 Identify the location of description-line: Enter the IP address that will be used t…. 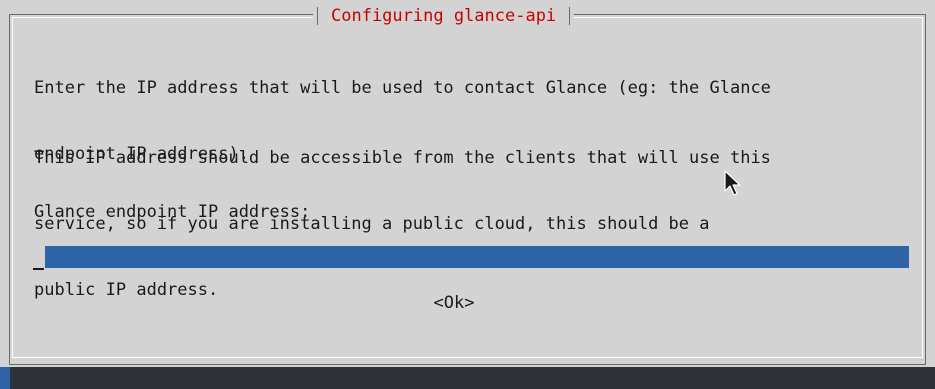
(402, 88).